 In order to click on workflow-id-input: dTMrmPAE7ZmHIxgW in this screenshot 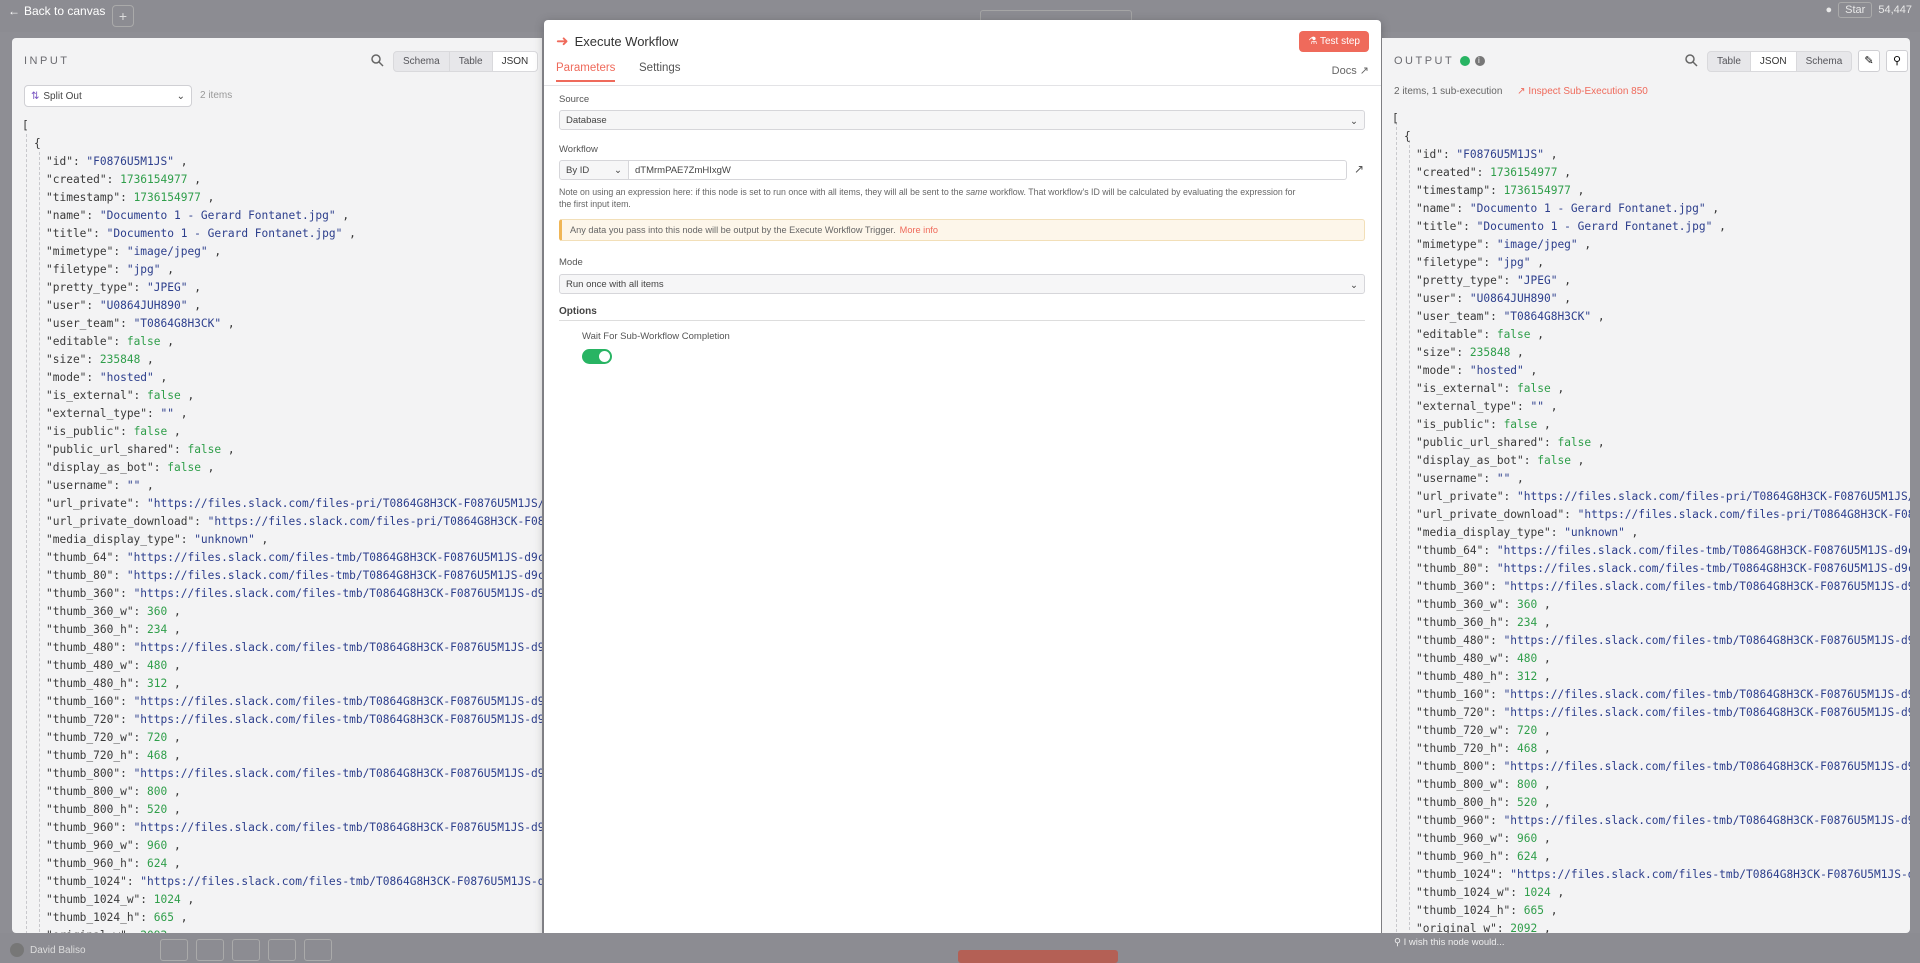, I will do `click(988, 170)`.